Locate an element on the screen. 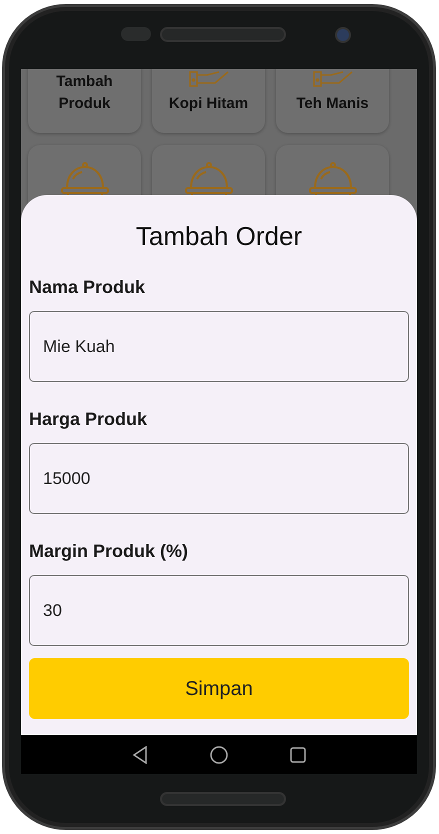  tile-label: Teh Manis is located at coordinates (332, 104).